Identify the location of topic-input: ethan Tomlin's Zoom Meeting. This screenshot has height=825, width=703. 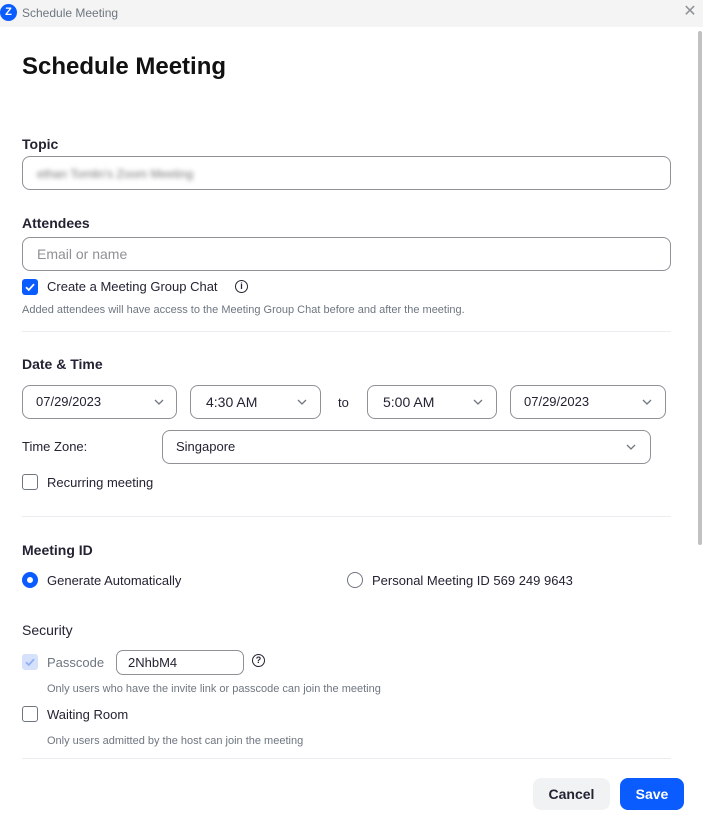
(346, 173).